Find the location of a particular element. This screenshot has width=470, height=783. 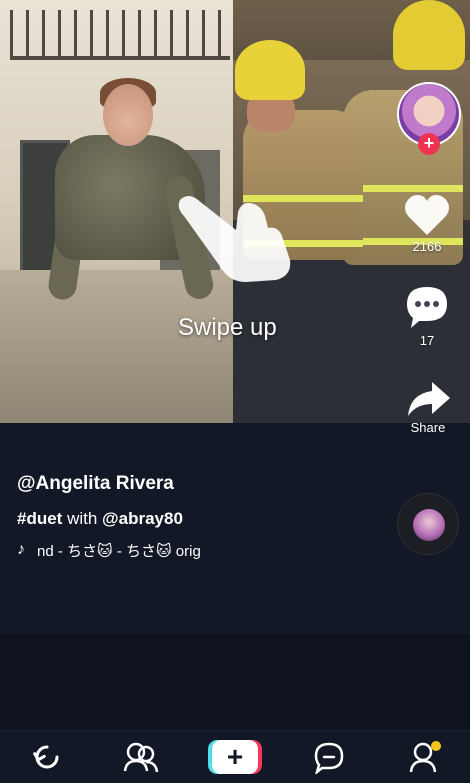

nav-create: + is located at coordinates (235, 757).